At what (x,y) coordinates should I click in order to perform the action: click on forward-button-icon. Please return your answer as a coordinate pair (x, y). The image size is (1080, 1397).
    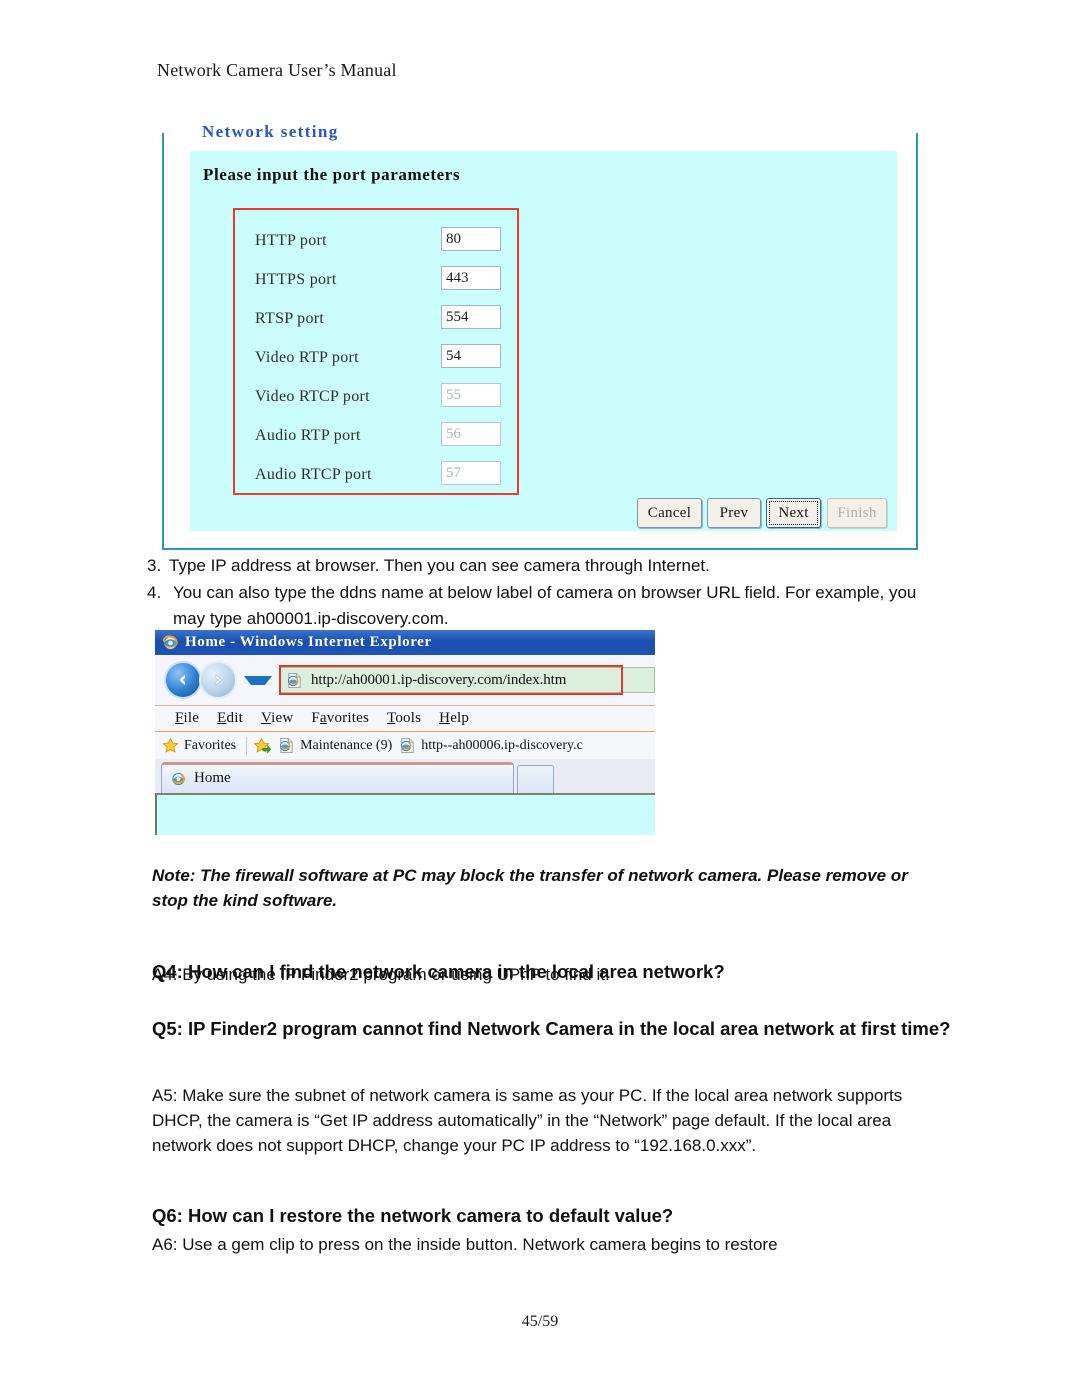
    Looking at the image, I should click on (218, 680).